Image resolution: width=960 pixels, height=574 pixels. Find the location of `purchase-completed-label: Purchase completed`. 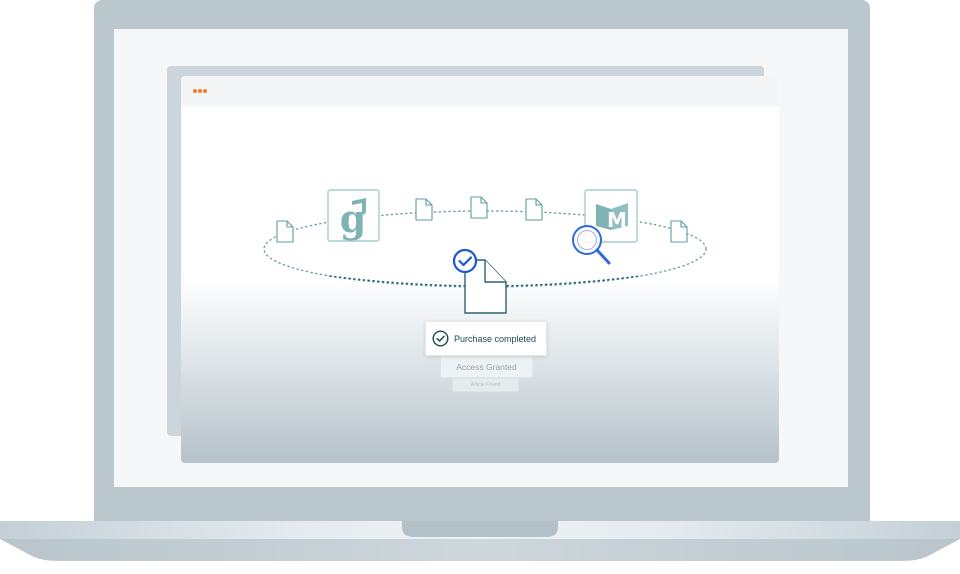

purchase-completed-label: Purchase completed is located at coordinates (495, 338).